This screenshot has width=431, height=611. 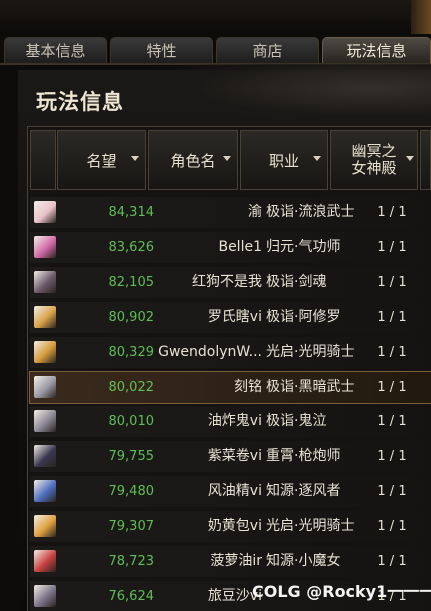 What do you see at coordinates (215, 17) in the screenshot?
I see `window-top-bar` at bounding box center [215, 17].